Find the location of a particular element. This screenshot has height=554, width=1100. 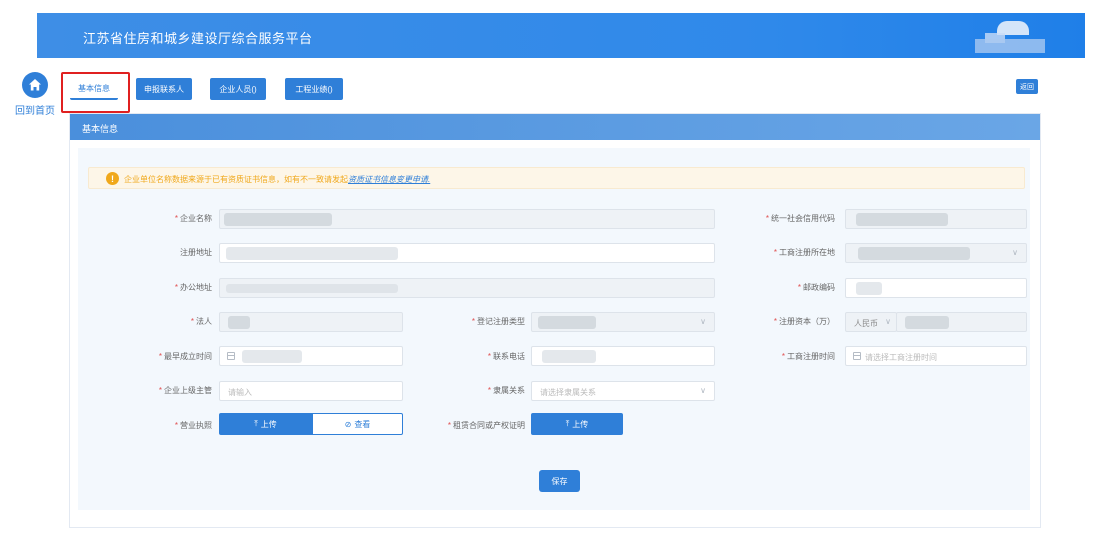

office-address-label: * 办公地址 is located at coordinates (193, 287).